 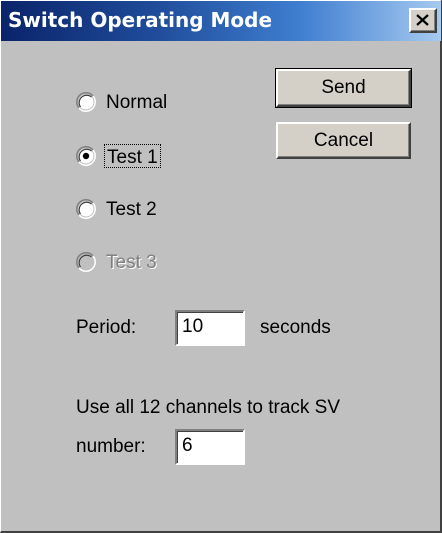 I want to click on focus-rectangle: Test 1, so click(x=132, y=156).